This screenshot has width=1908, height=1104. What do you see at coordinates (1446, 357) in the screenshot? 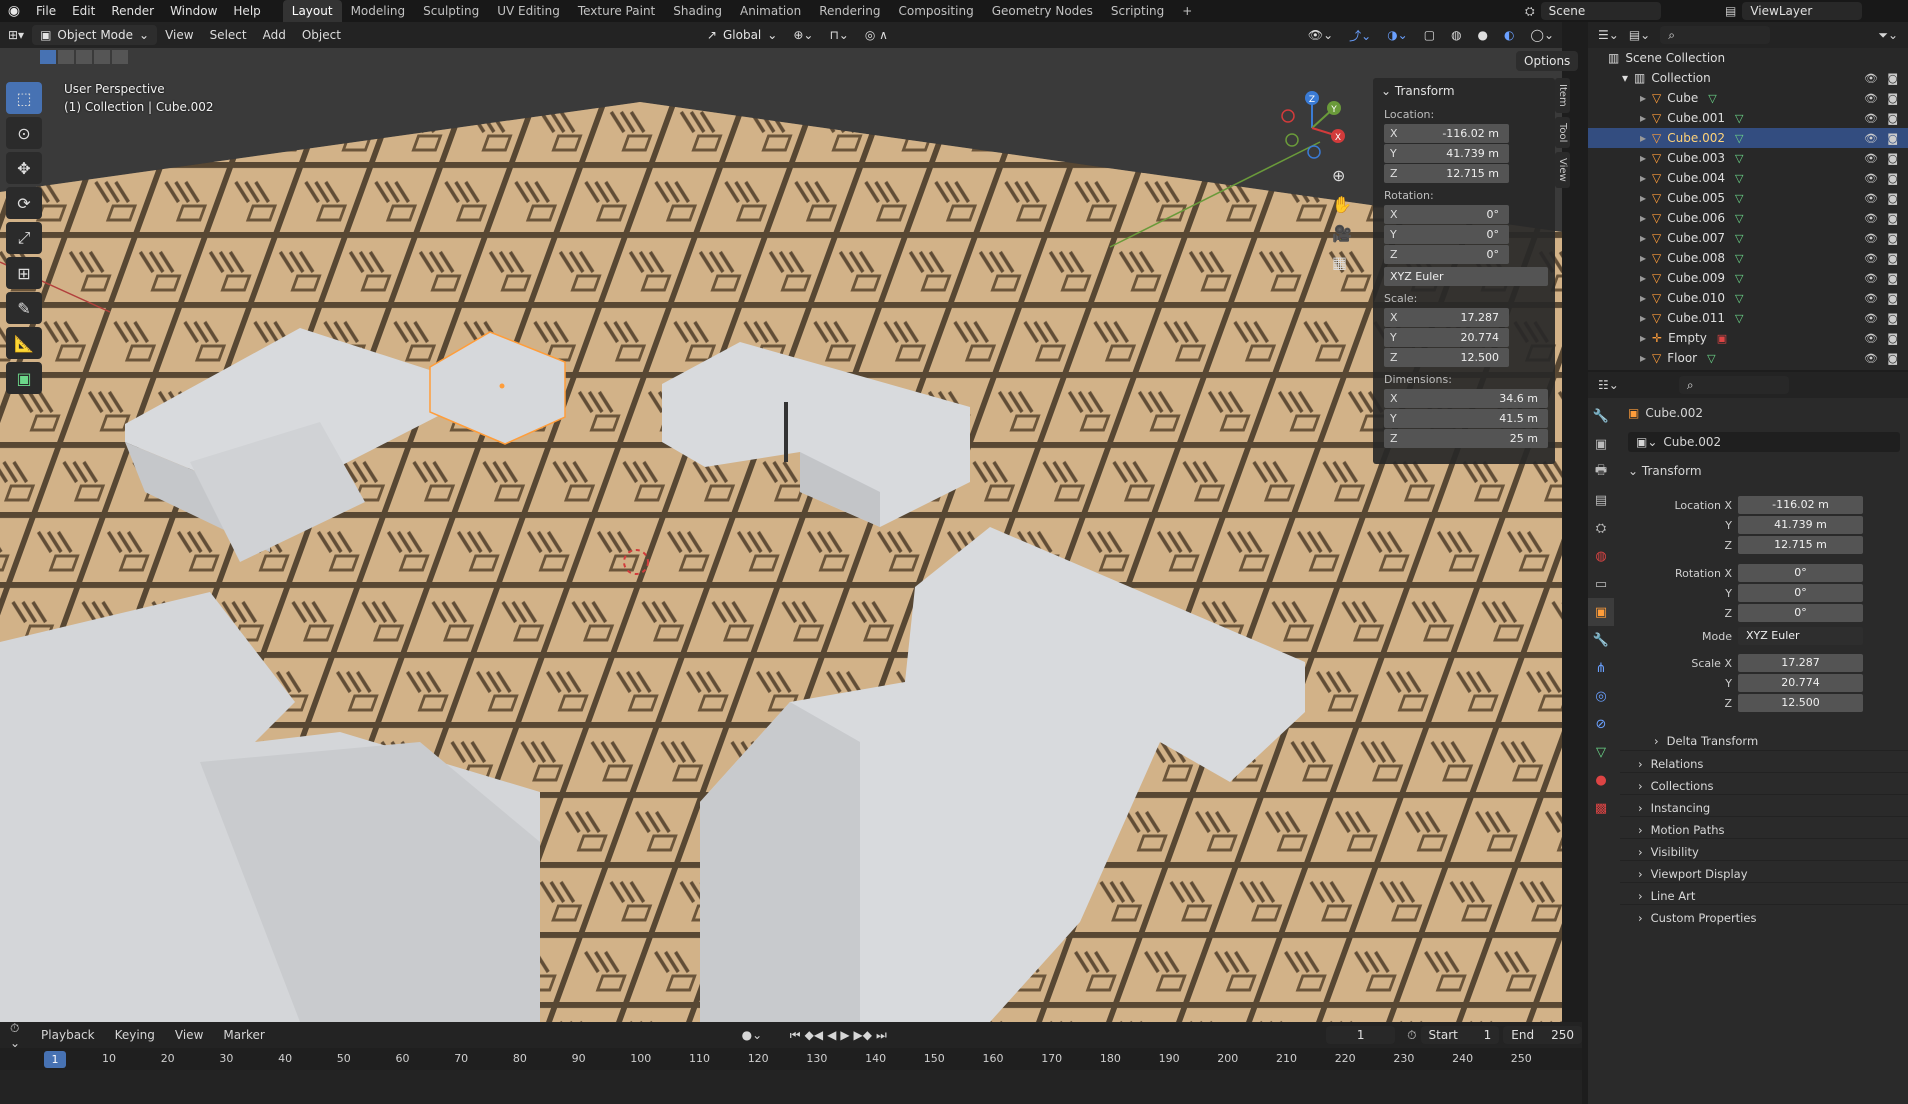
I see `scale-z-field: Z 12.500` at bounding box center [1446, 357].